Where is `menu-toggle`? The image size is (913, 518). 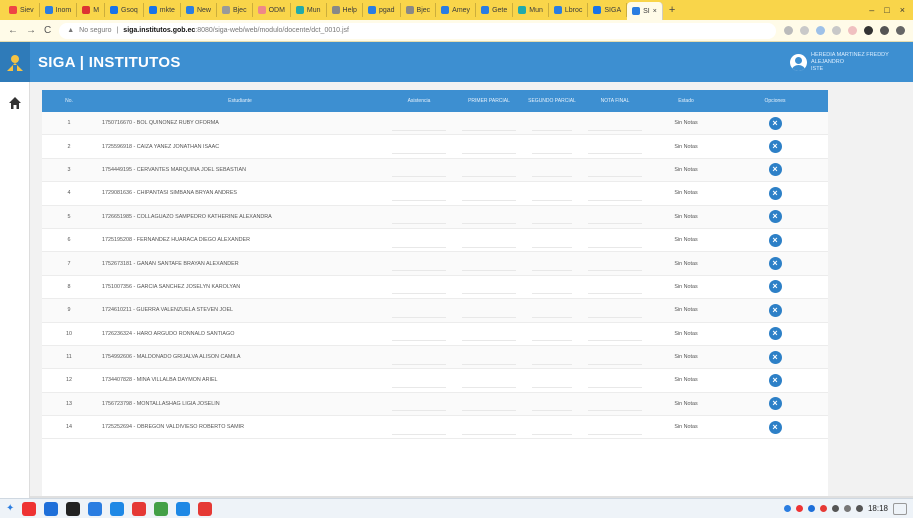
menu-toggle is located at coordinates (15, 62).